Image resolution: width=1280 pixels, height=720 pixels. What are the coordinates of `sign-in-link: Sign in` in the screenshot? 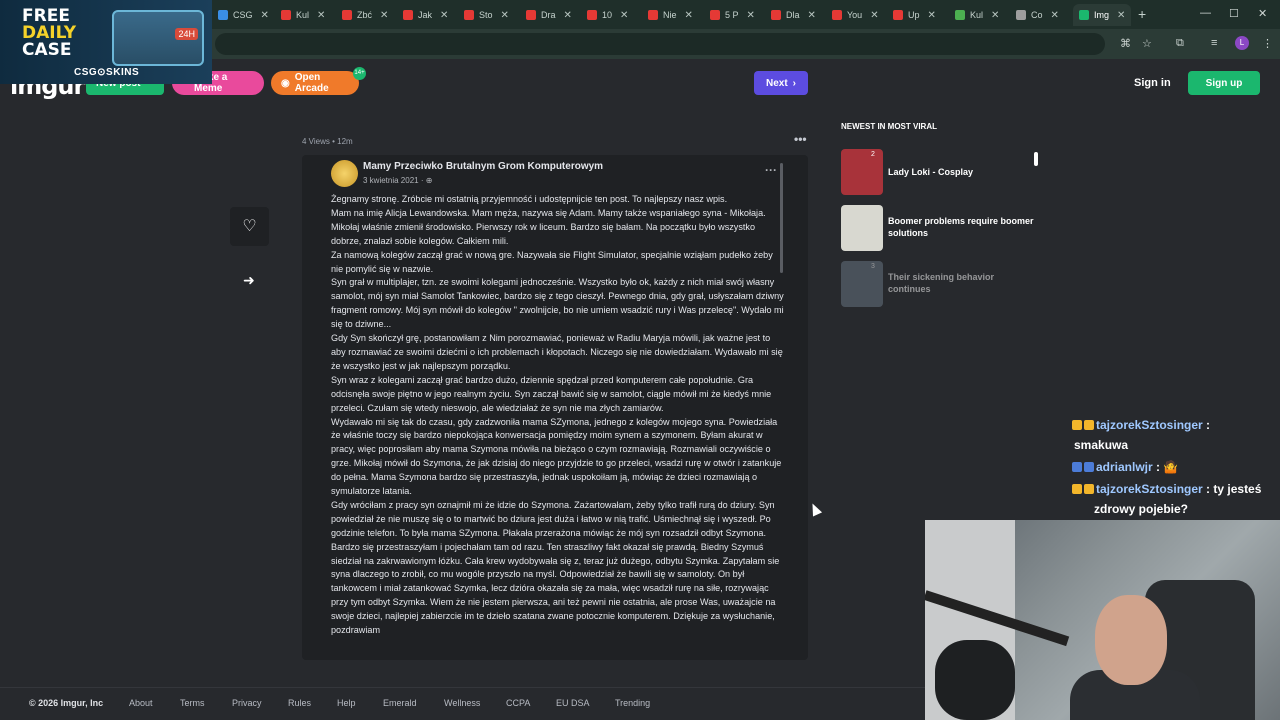 It's located at (1152, 83).